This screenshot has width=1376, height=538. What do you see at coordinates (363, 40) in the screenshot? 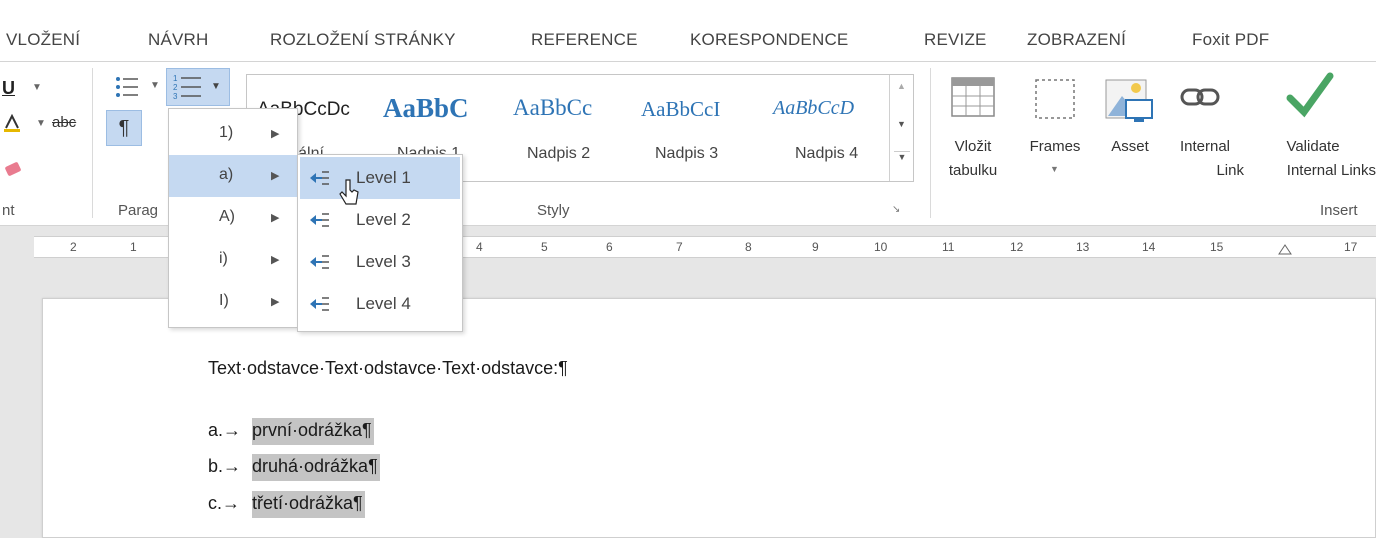
I see `tab-rozlozeni-stranky: ROZLOŽENÍ STRÁNKY` at bounding box center [363, 40].